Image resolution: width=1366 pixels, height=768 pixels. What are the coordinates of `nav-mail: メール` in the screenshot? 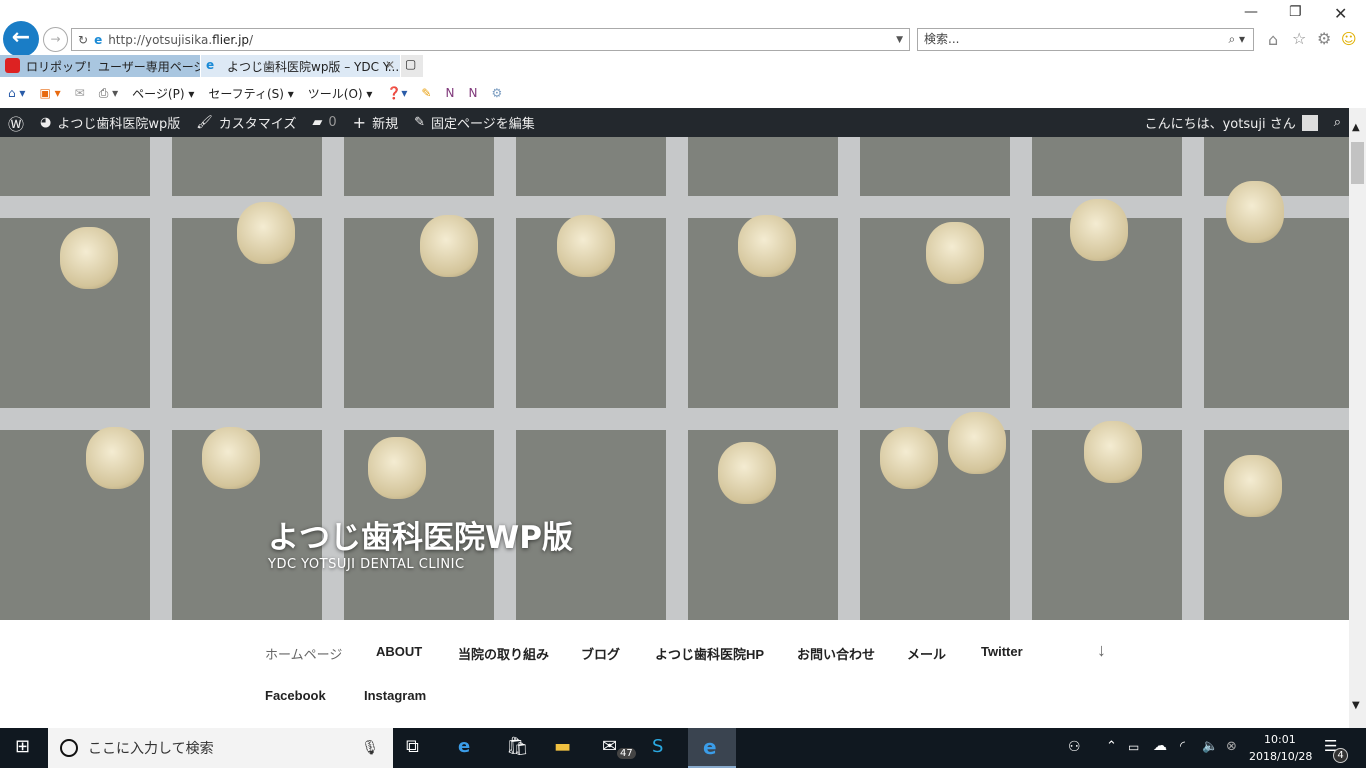 It's located at (926, 653).